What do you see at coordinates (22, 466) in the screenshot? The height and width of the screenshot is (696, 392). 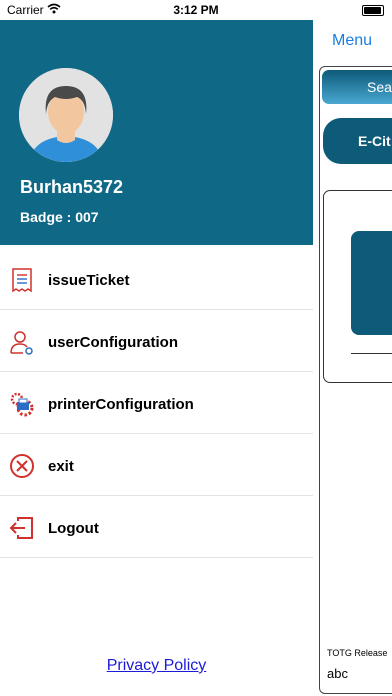 I see `close-circle-icon` at bounding box center [22, 466].